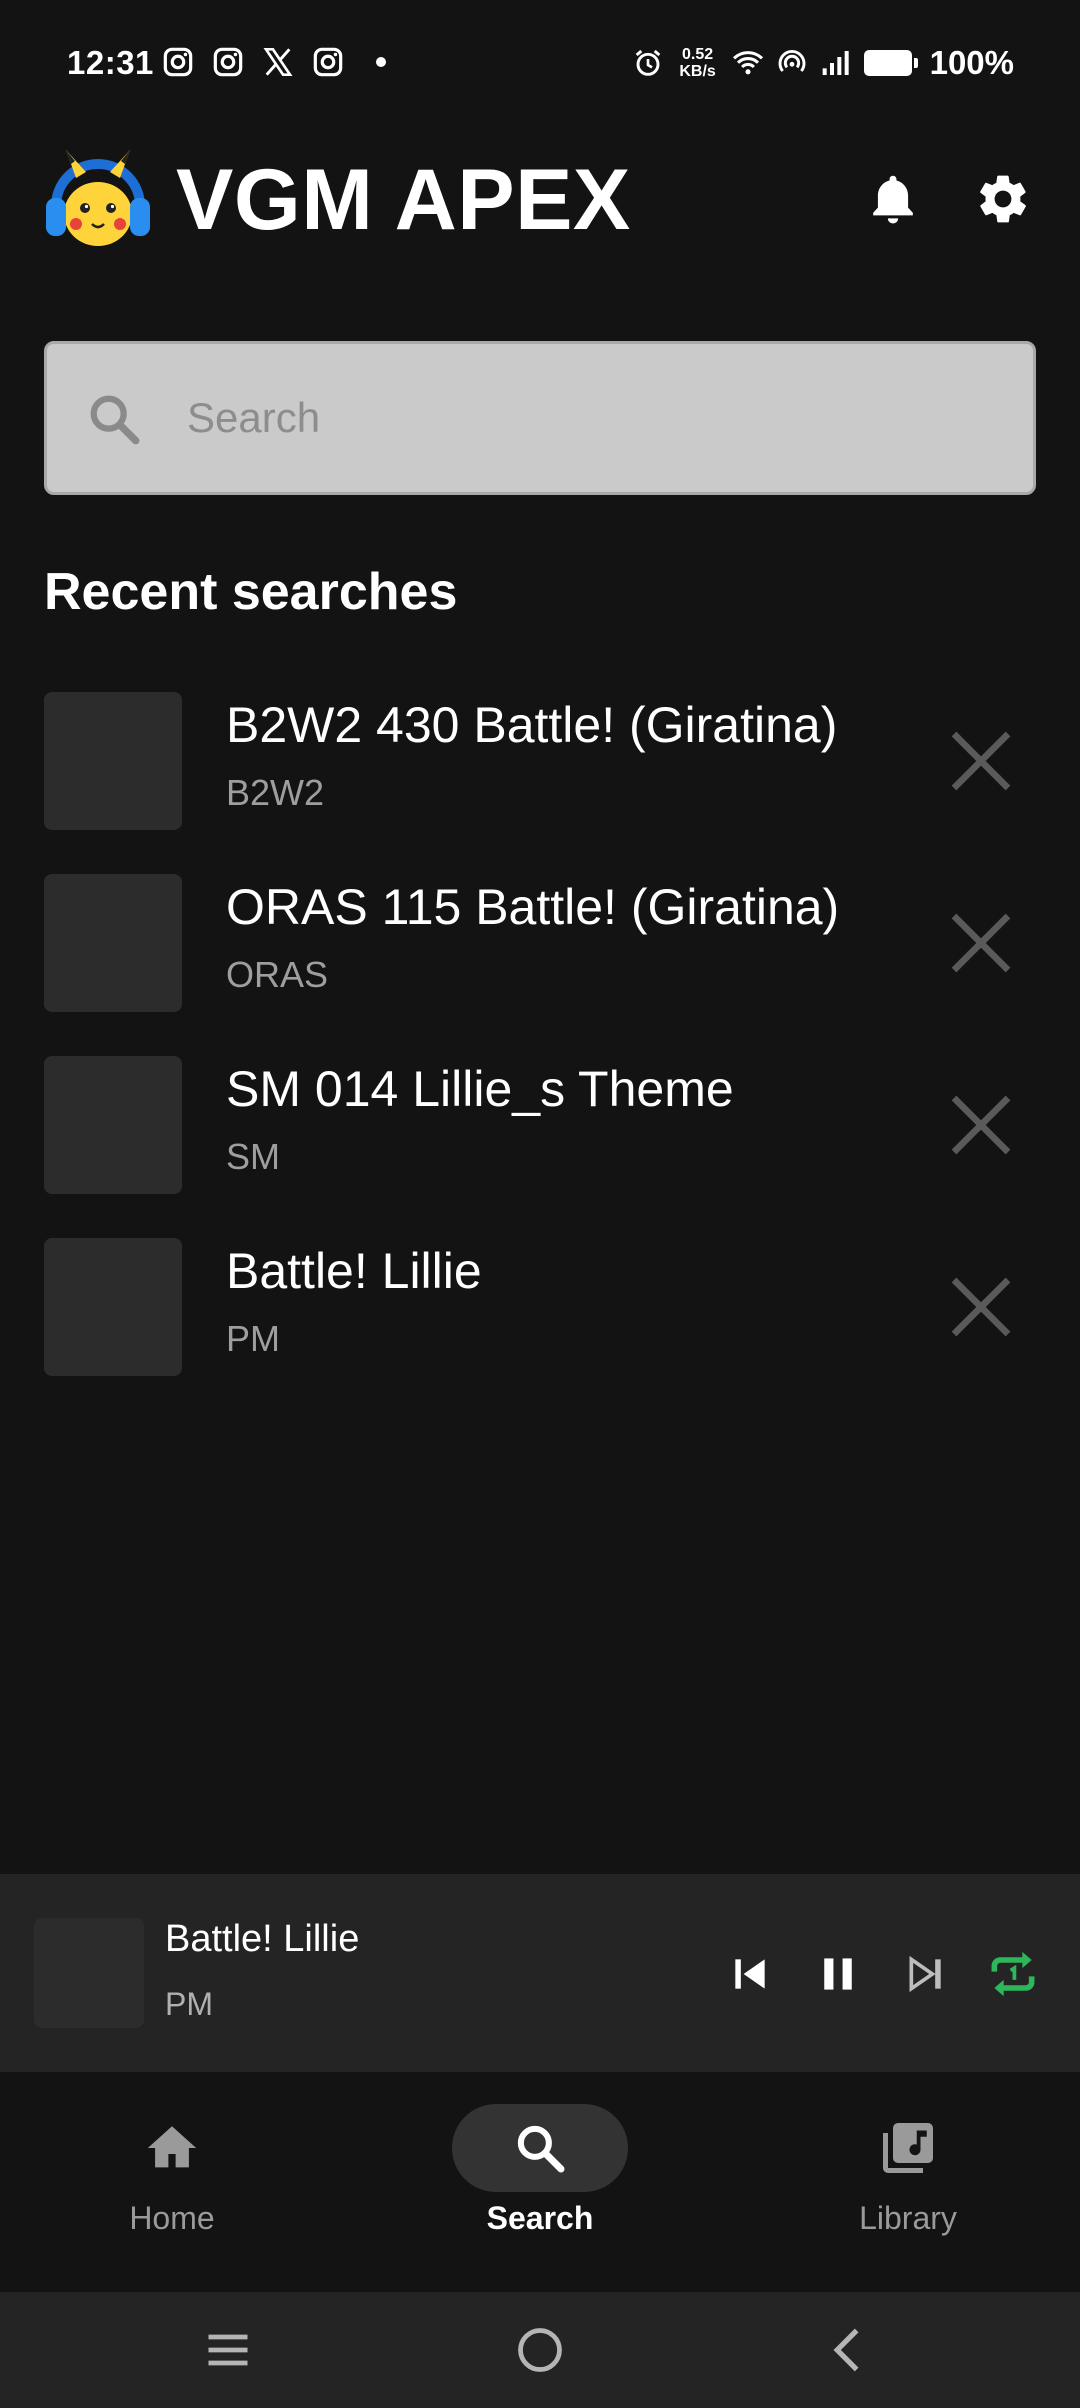 The width and height of the screenshot is (1080, 2408). I want to click on repeat-one-button, so click(1013, 1974).